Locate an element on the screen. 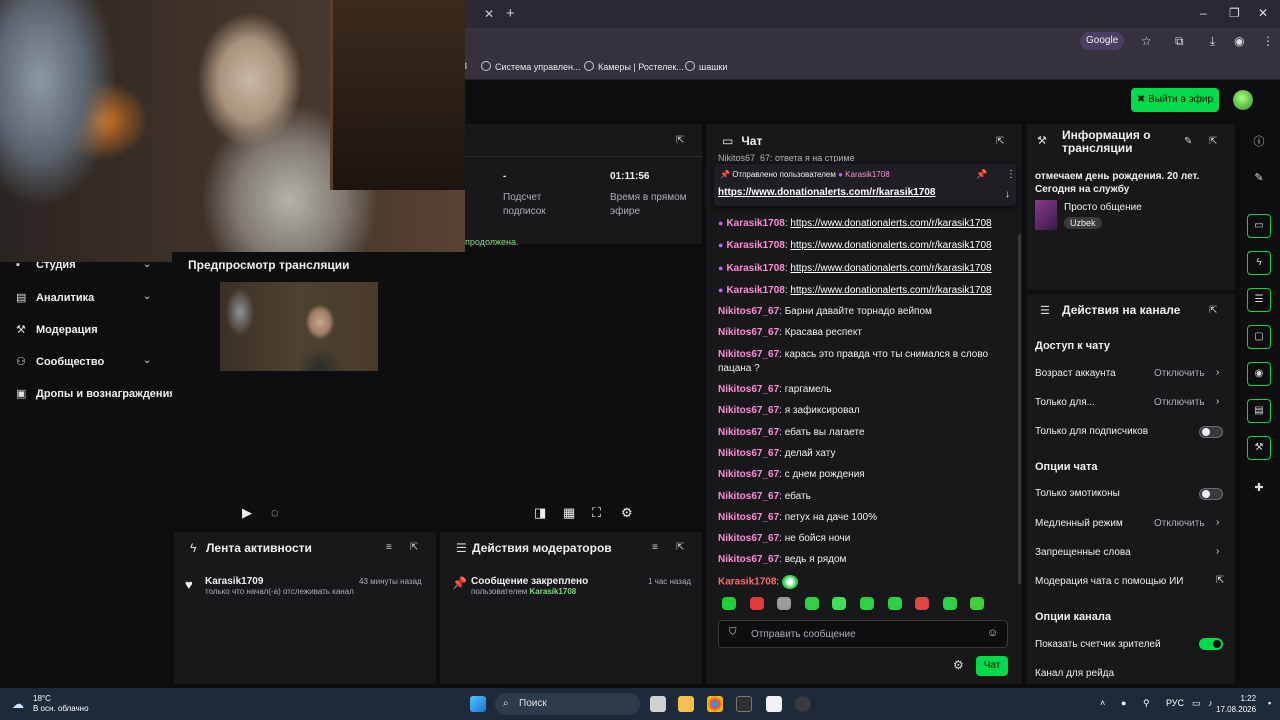  fullscreen-icon: ⛶ is located at coordinates (596, 513).